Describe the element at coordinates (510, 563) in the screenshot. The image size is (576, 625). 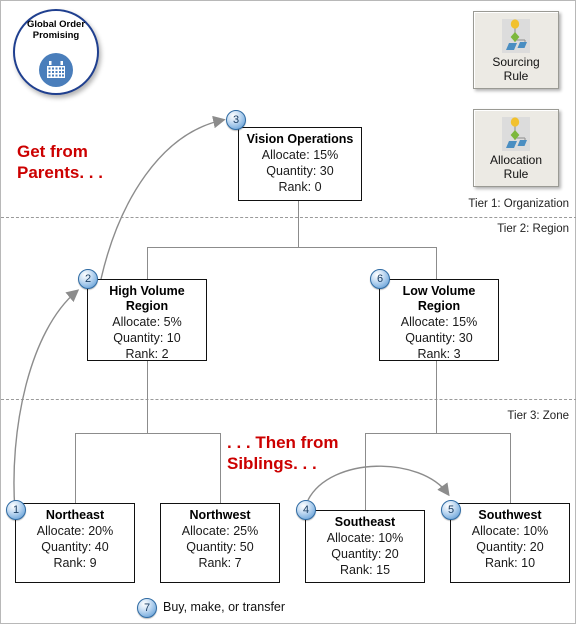
I see `node-rank: Rank: 10` at that location.